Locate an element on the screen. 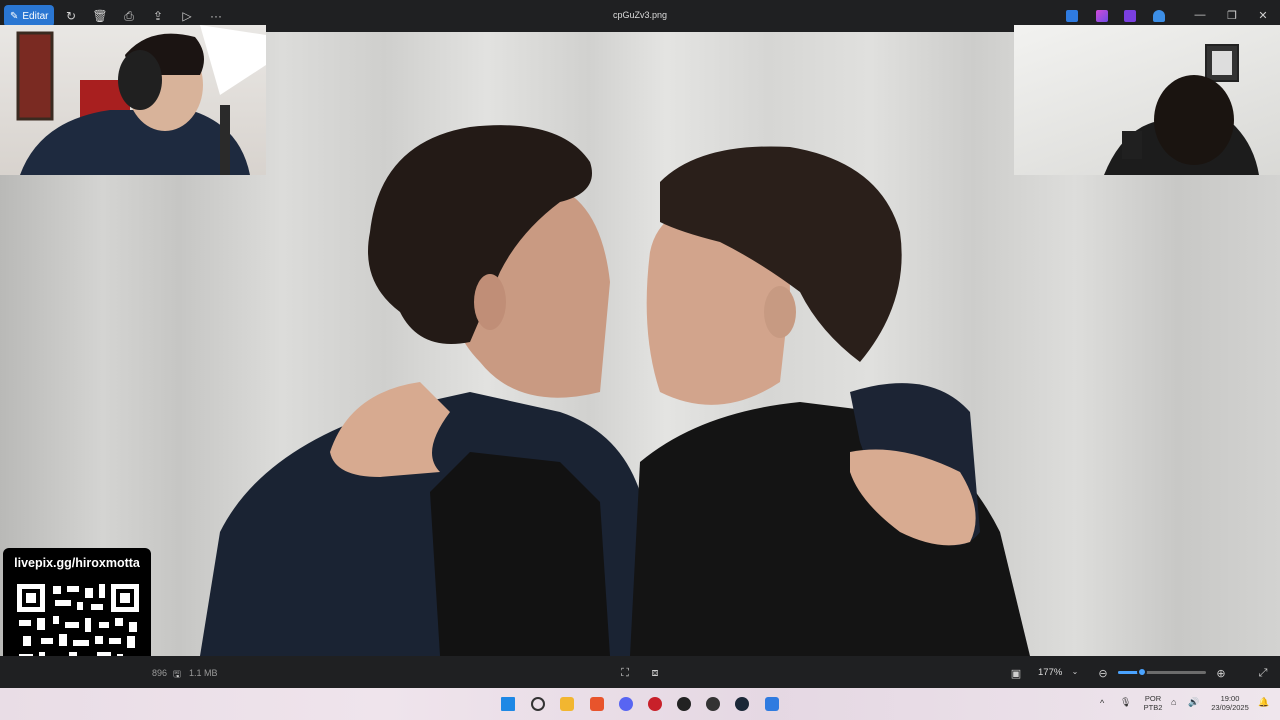  window-title: cpGuZv3.png is located at coordinates (640, 15).